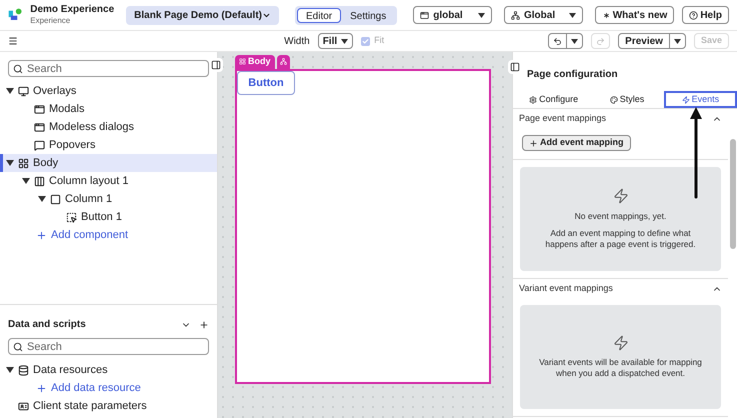 The image size is (737, 418). Describe the element at coordinates (72, 10) in the screenshot. I see `app-title: Demo Experience` at that location.